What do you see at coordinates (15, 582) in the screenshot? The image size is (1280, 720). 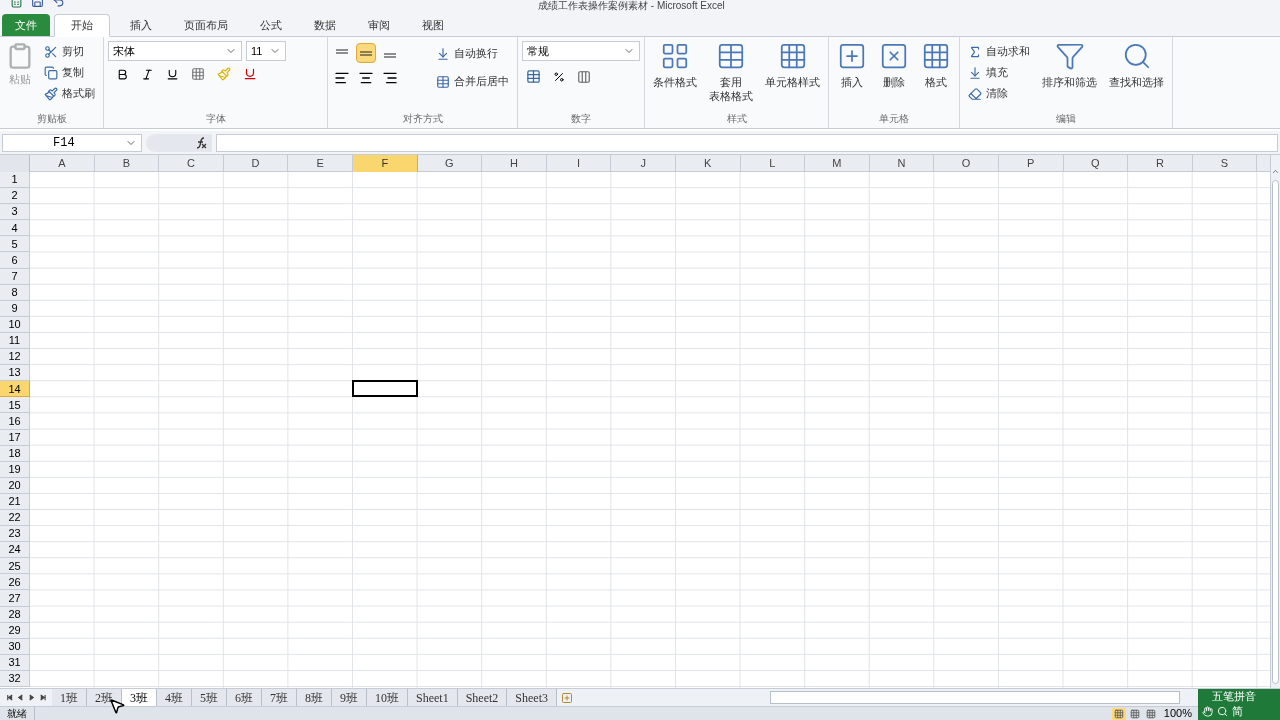 I see `row-header: 26` at bounding box center [15, 582].